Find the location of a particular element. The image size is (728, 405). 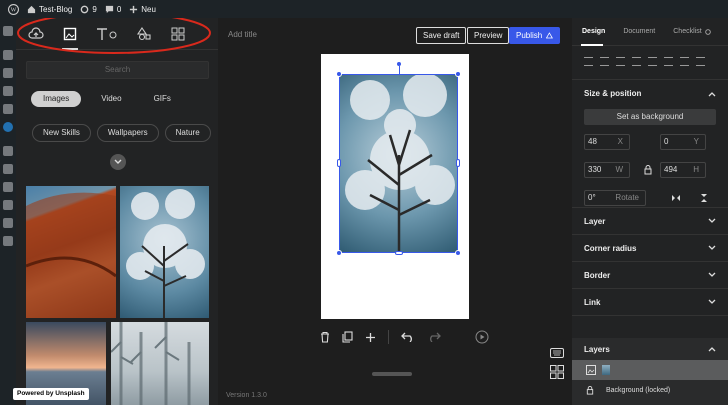

border-title: Border is located at coordinates (597, 275).